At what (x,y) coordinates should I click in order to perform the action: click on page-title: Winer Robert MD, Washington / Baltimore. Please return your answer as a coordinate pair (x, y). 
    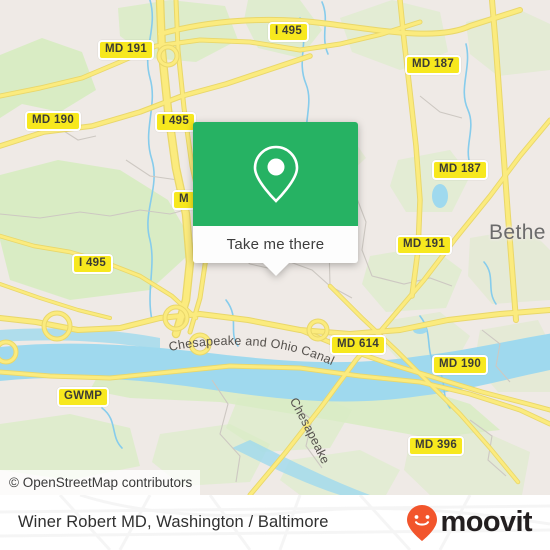
    Looking at the image, I should click on (173, 522).